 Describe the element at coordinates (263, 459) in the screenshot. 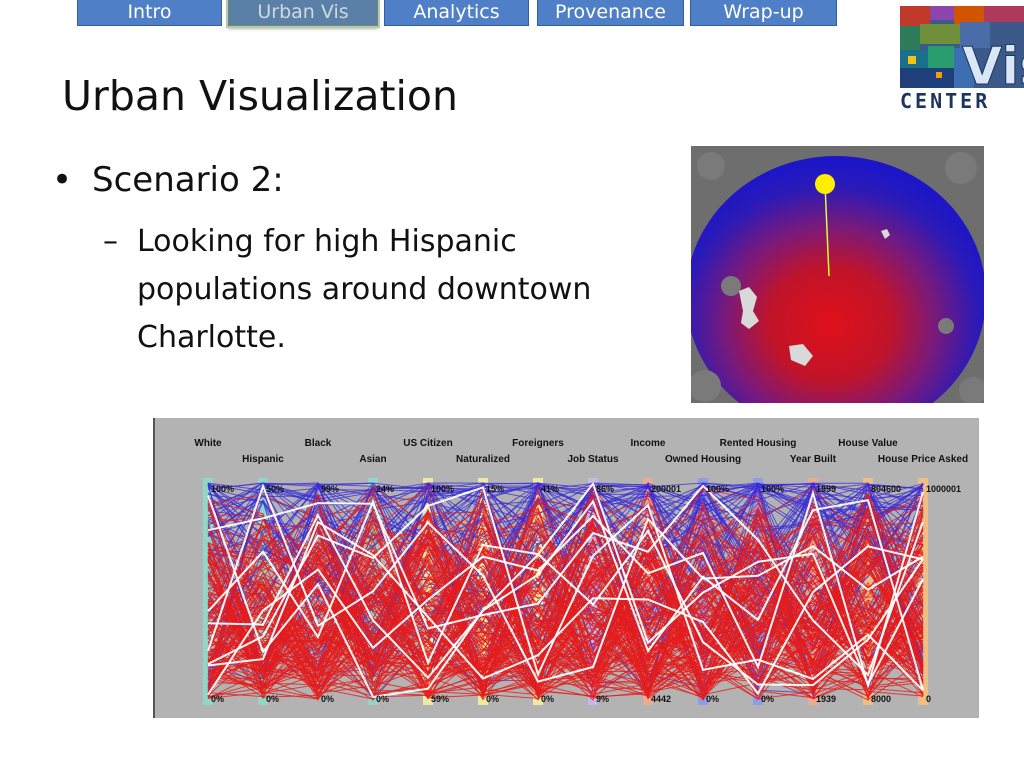

I see `axis-name-label: Hispanic` at that location.